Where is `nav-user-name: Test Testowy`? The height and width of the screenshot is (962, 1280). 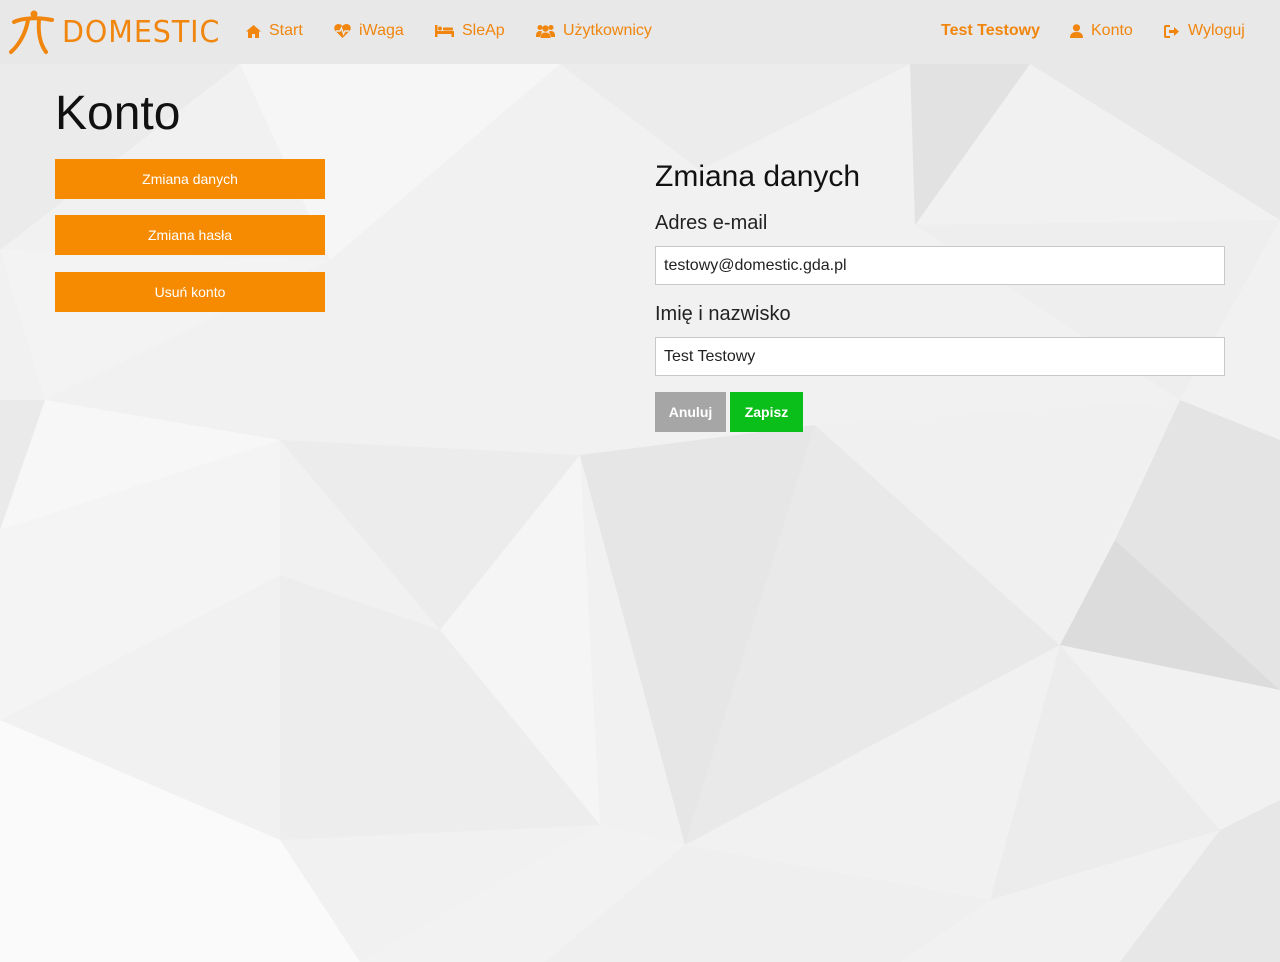 nav-user-name: Test Testowy is located at coordinates (990, 31).